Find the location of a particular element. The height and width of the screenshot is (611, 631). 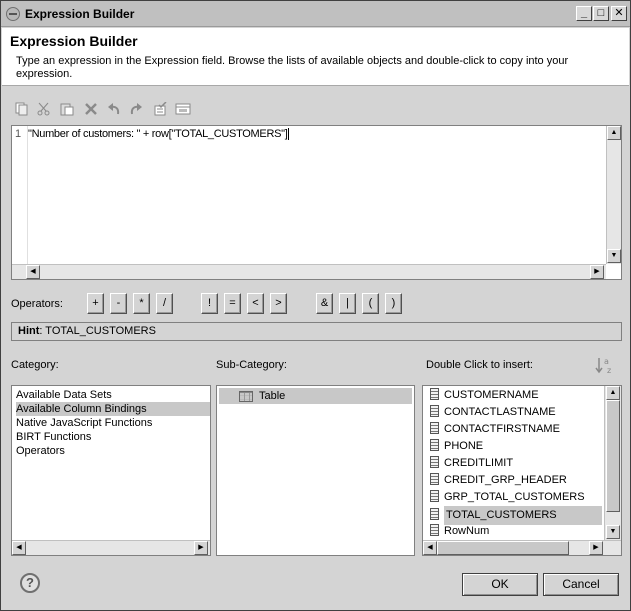

operator-divide-button: / is located at coordinates (164, 303).